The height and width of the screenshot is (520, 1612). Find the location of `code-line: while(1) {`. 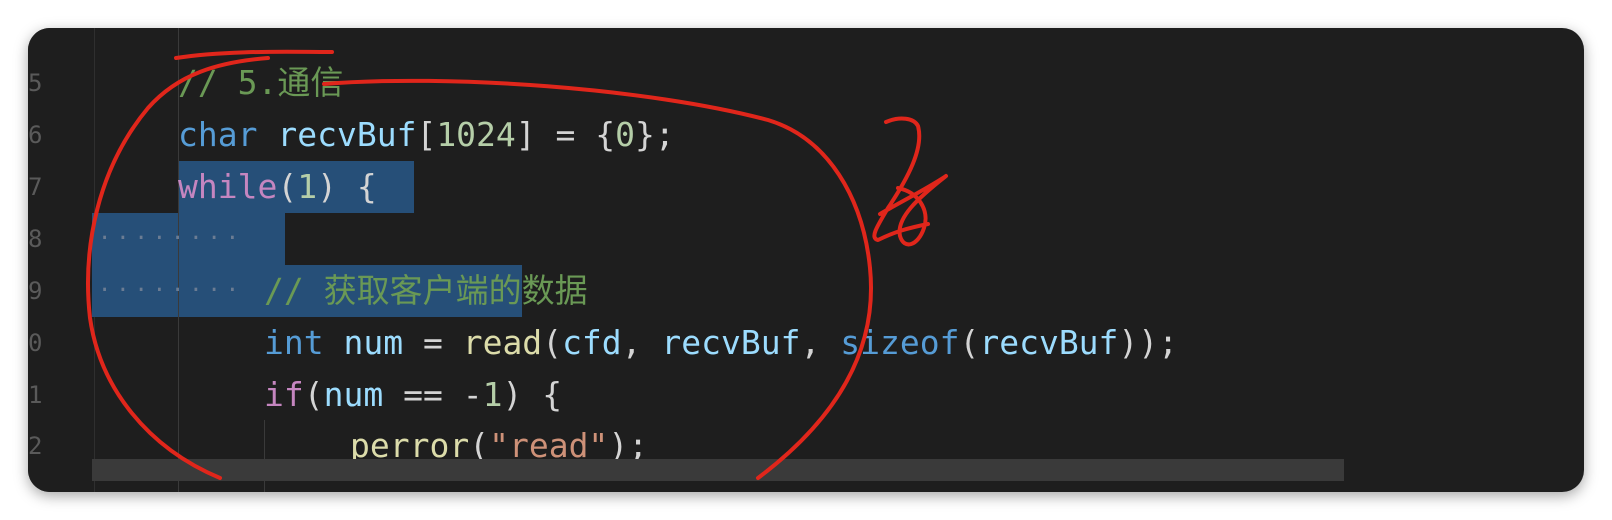

code-line: while(1) { is located at coordinates (277, 187).